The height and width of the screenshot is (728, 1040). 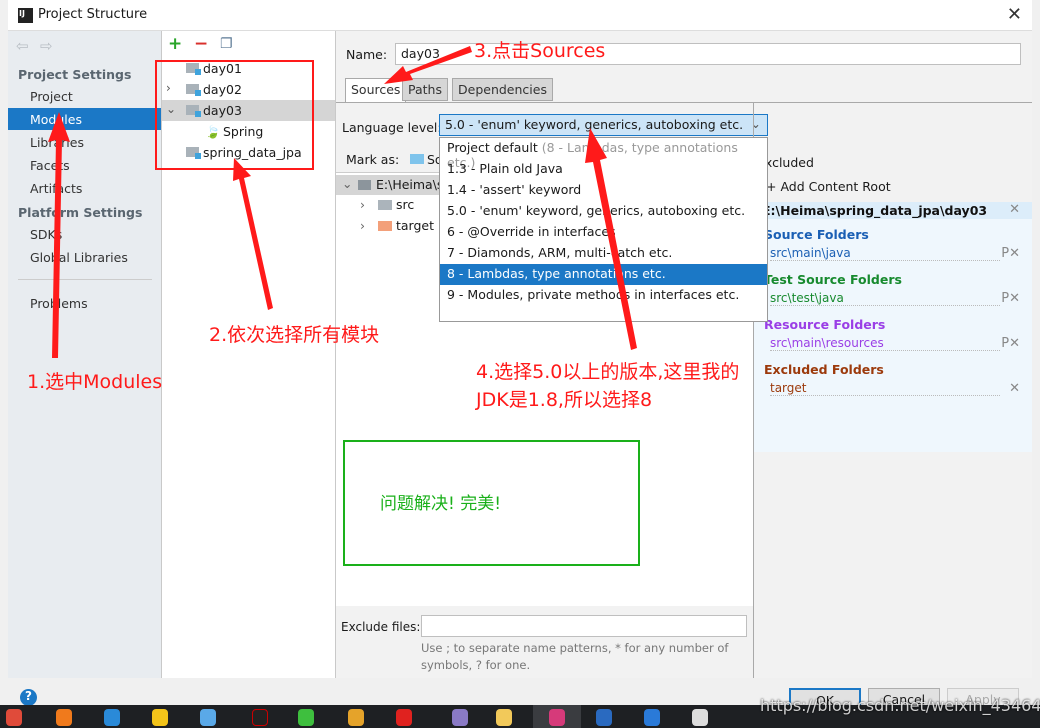 What do you see at coordinates (885, 388) in the screenshot?
I see `folder-path: target` at bounding box center [885, 388].